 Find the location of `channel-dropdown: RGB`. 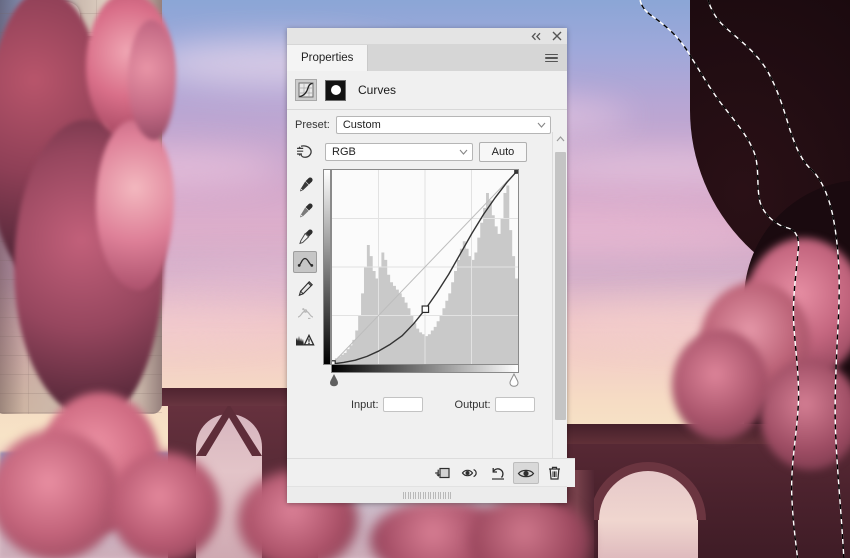

channel-dropdown: RGB is located at coordinates (399, 152).